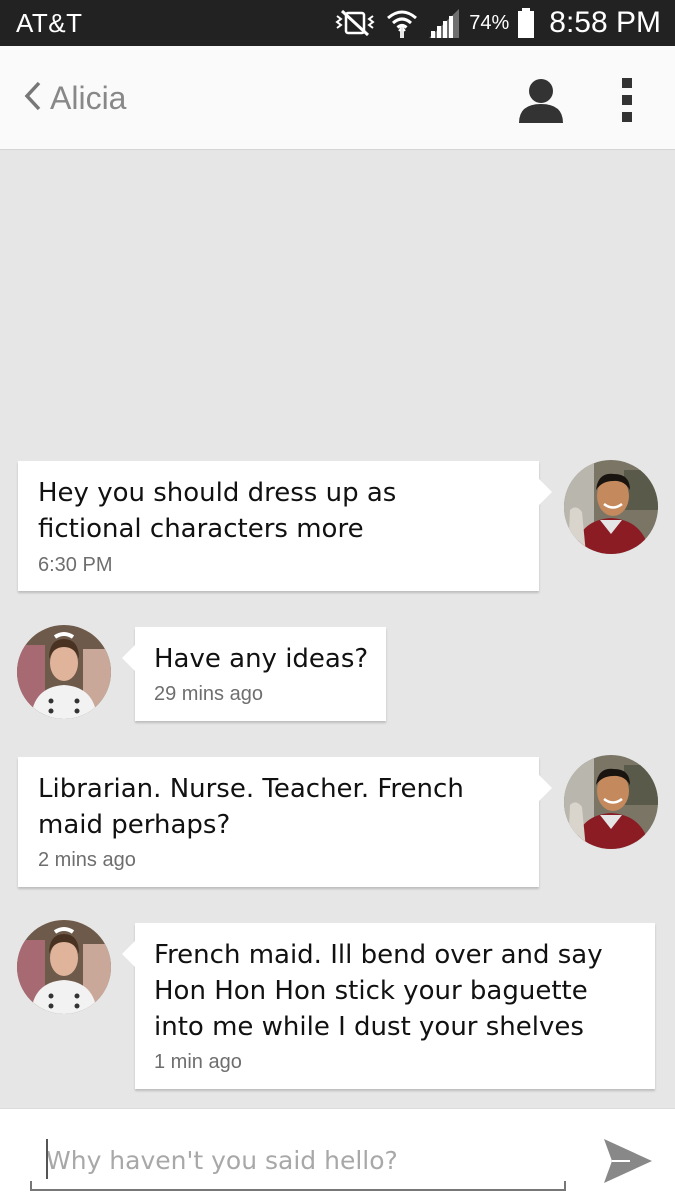 The height and width of the screenshot is (1200, 675). What do you see at coordinates (337, 98) in the screenshot?
I see `app-bar: Alicia` at bounding box center [337, 98].